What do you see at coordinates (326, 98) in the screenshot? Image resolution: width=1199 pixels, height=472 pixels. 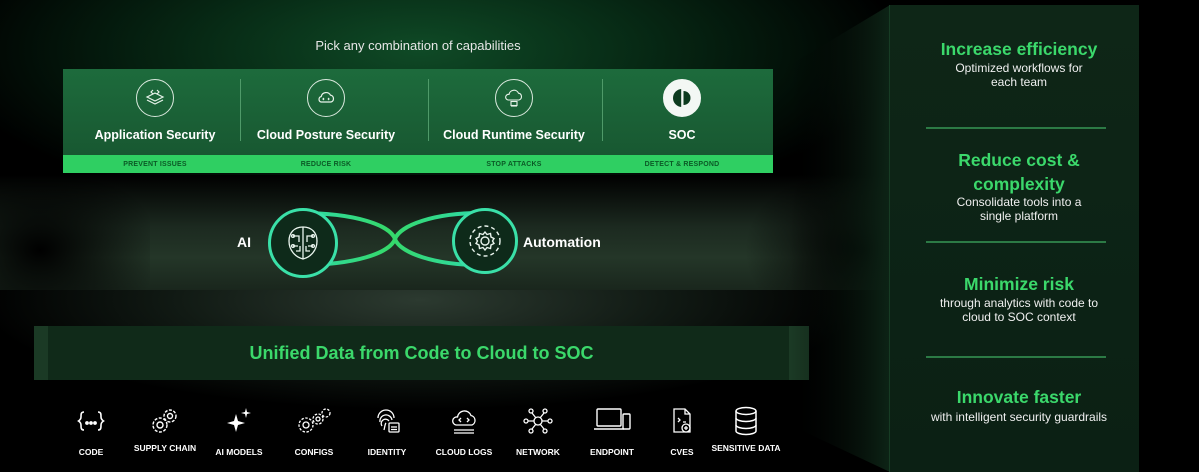 I see `cloud-code-icon` at bounding box center [326, 98].